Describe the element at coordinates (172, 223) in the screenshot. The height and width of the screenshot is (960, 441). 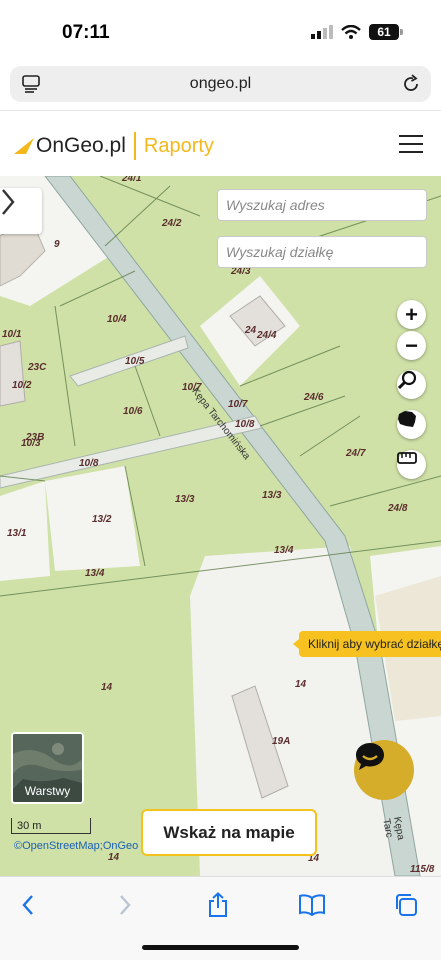
I see `parcel-label: 24/2` at that location.